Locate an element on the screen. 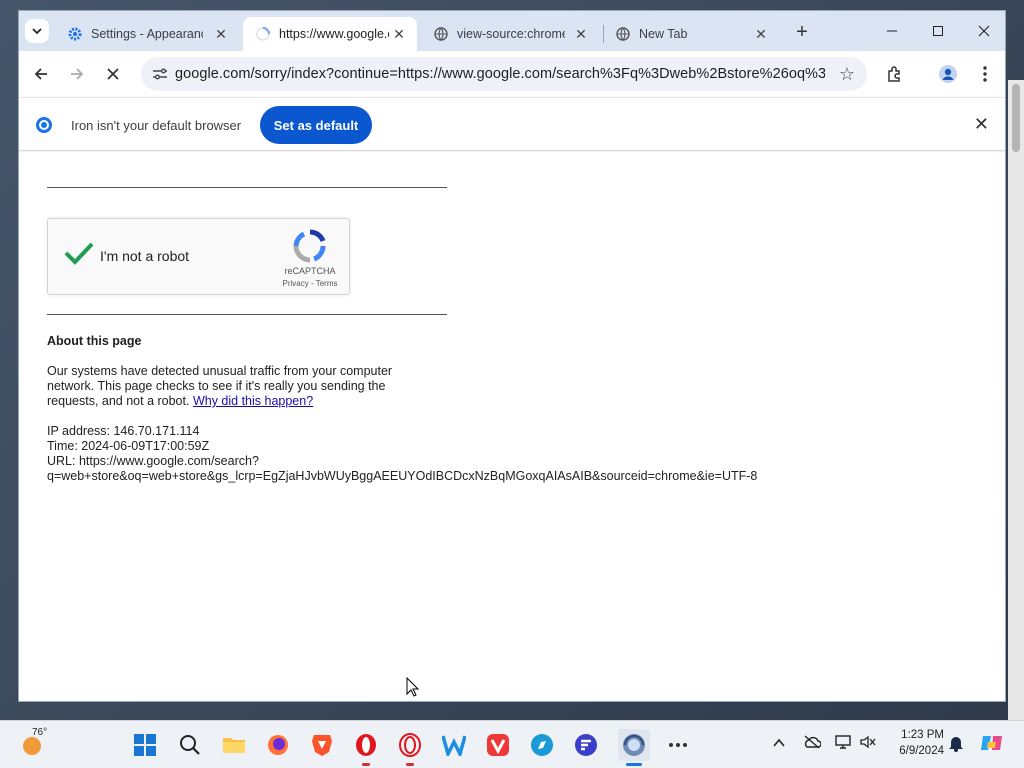 The image size is (1024, 768). scrollbar-thumb is located at coordinates (1016, 118).